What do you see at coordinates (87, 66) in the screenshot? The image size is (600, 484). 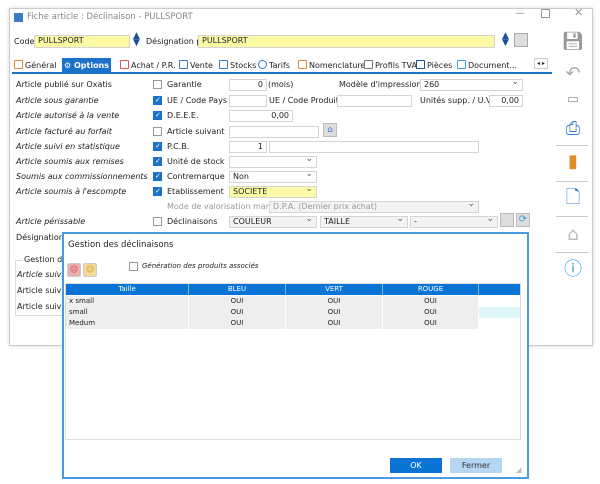 I see `tab-options: ⚙ Options` at bounding box center [87, 66].